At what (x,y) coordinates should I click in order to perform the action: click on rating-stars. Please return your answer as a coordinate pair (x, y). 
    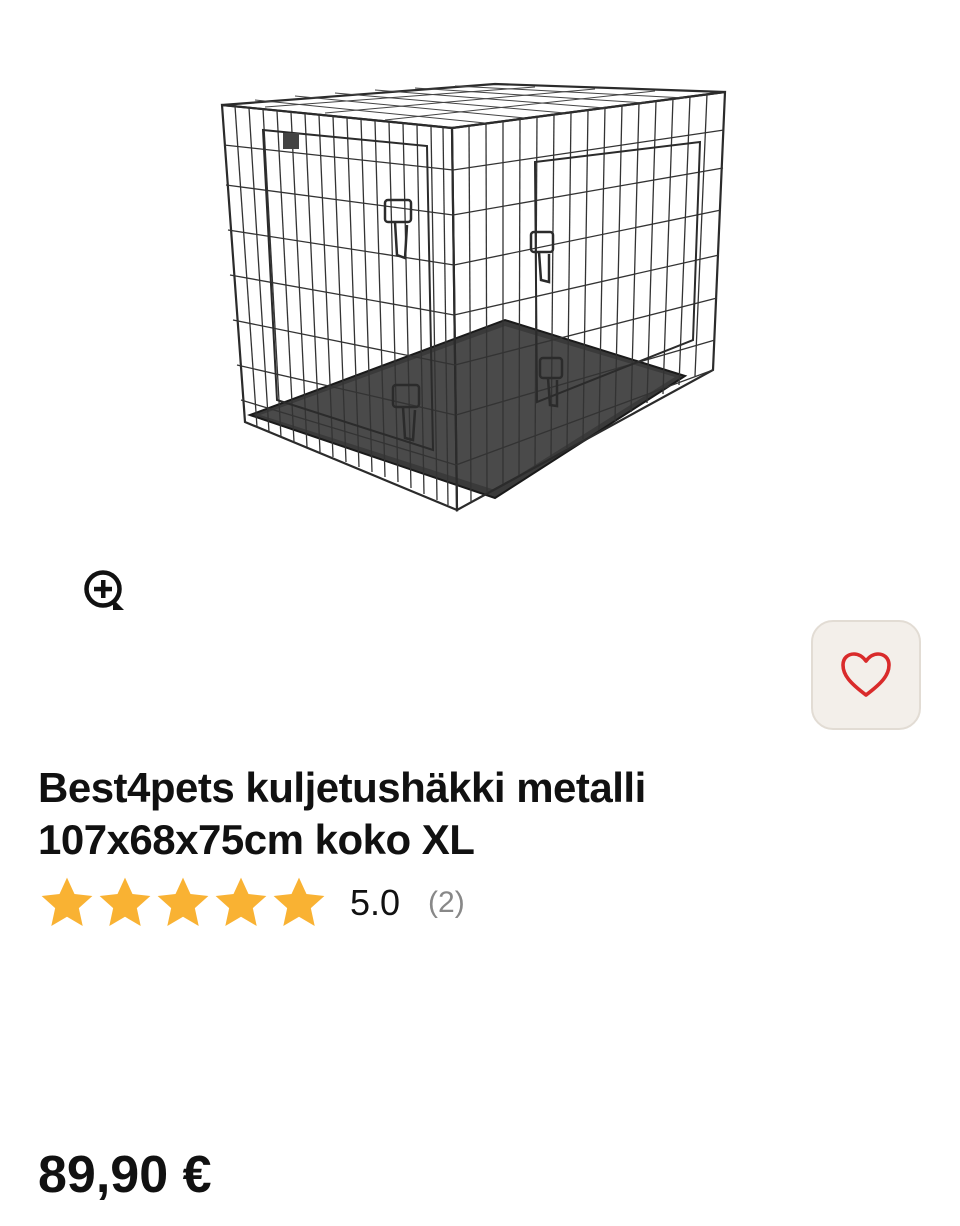
    Looking at the image, I should click on (183, 903).